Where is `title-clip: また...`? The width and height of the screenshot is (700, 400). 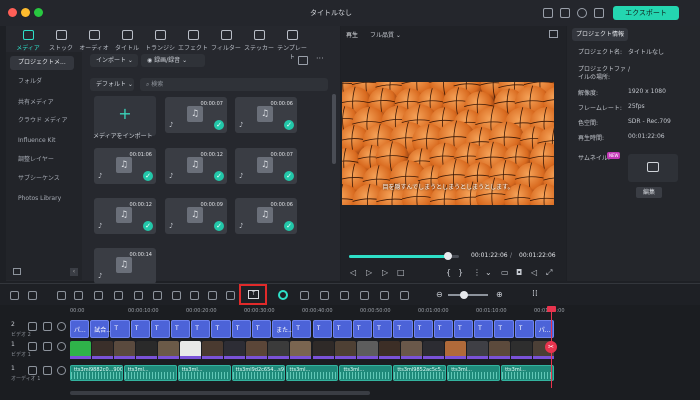 title-clip: また... is located at coordinates (282, 329).